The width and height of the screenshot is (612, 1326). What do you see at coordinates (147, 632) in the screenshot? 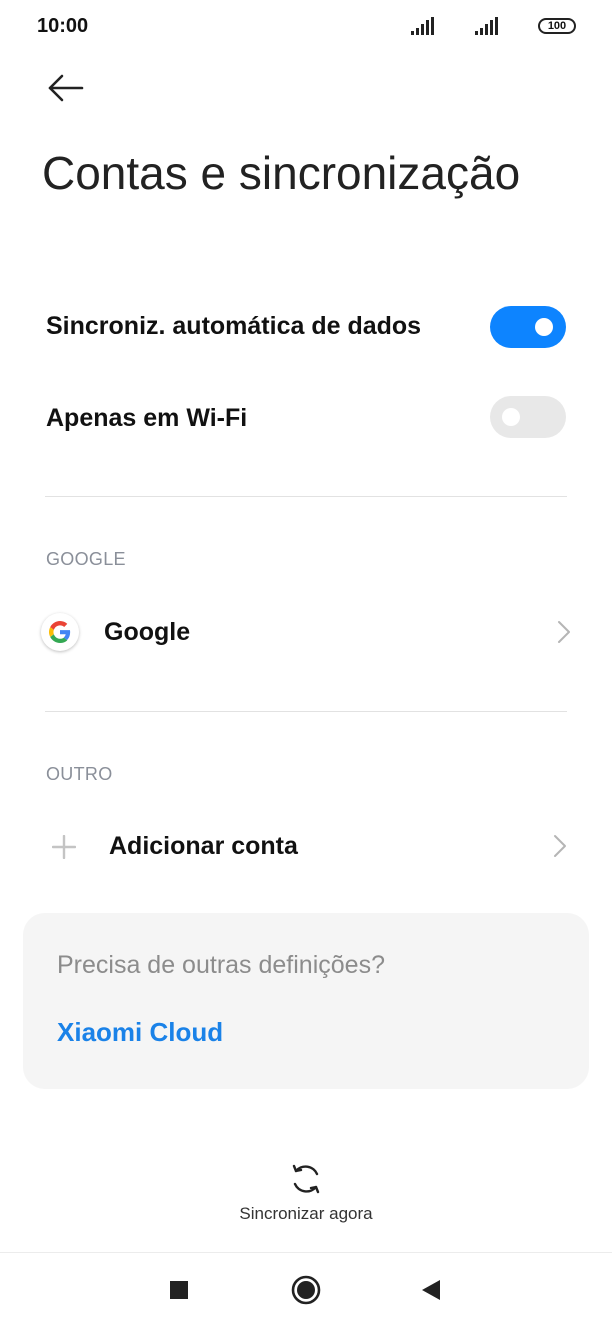
I see `google-account-label: Google` at bounding box center [147, 632].